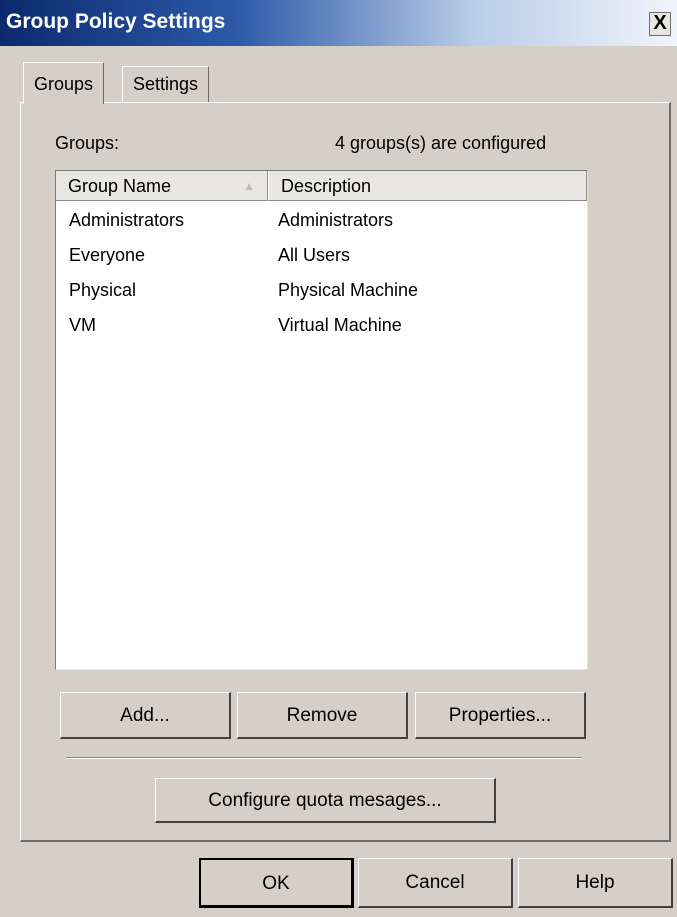 The width and height of the screenshot is (677, 917). I want to click on groups-count-label: 4 groups(s) are configured, so click(441, 143).